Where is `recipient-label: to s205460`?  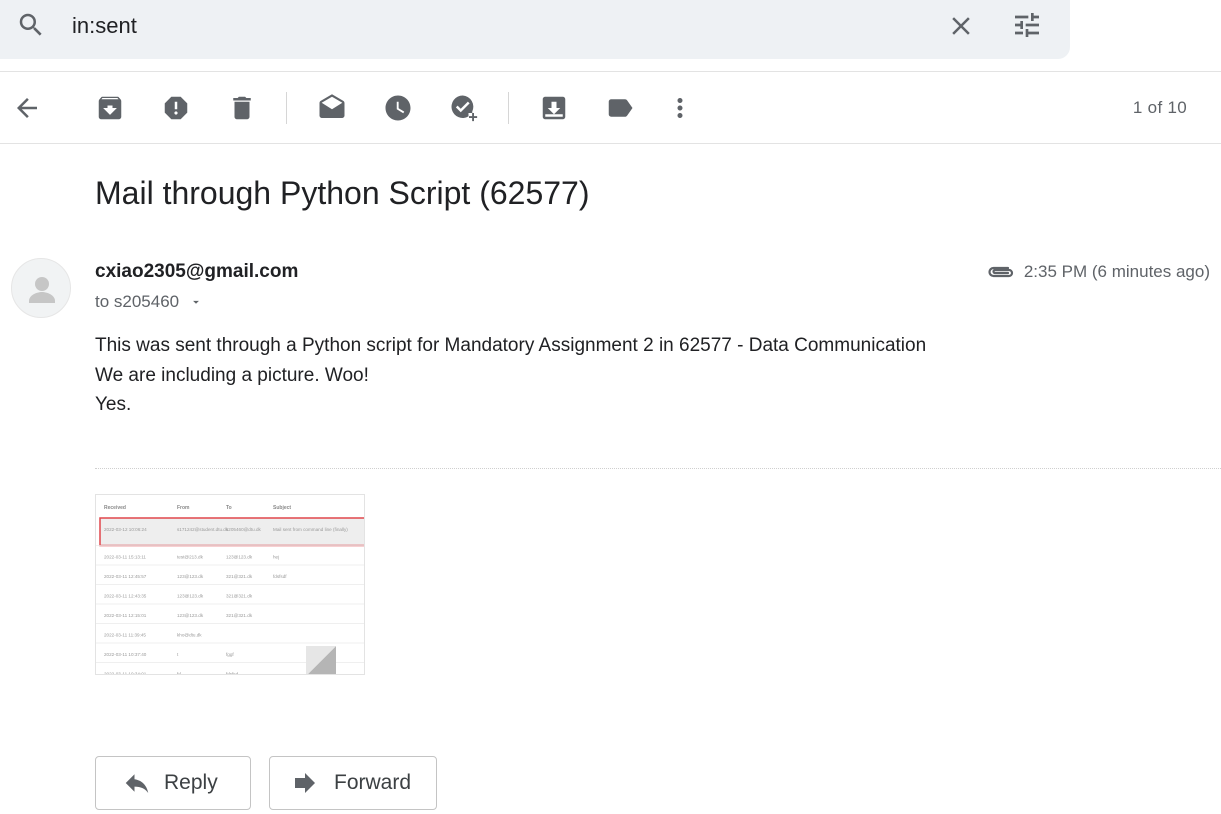 recipient-label: to s205460 is located at coordinates (137, 301).